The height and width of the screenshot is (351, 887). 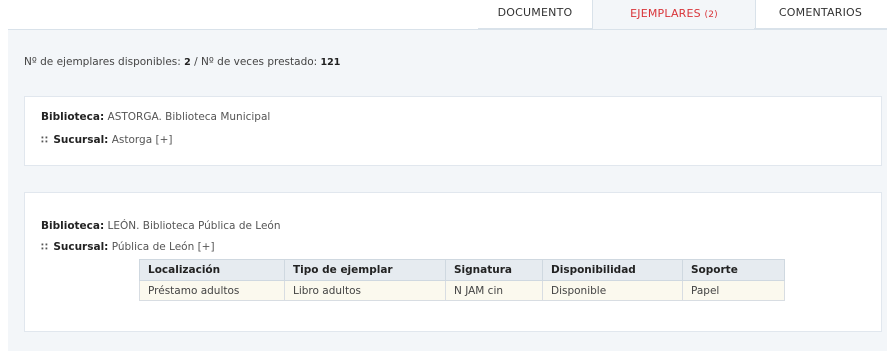 I want to click on disponibles-value: 2, so click(x=187, y=62).